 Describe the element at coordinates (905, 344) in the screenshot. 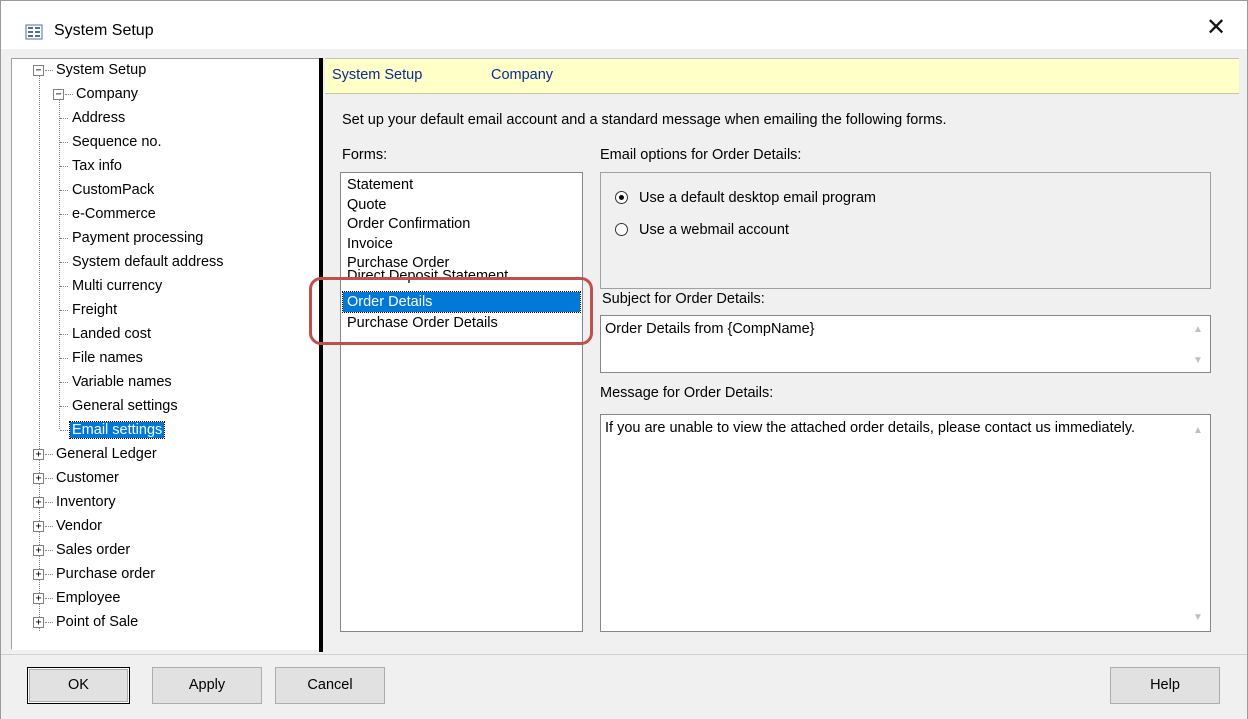

I see `subject-field: Order Details from {CompName} ▲ ▼` at that location.